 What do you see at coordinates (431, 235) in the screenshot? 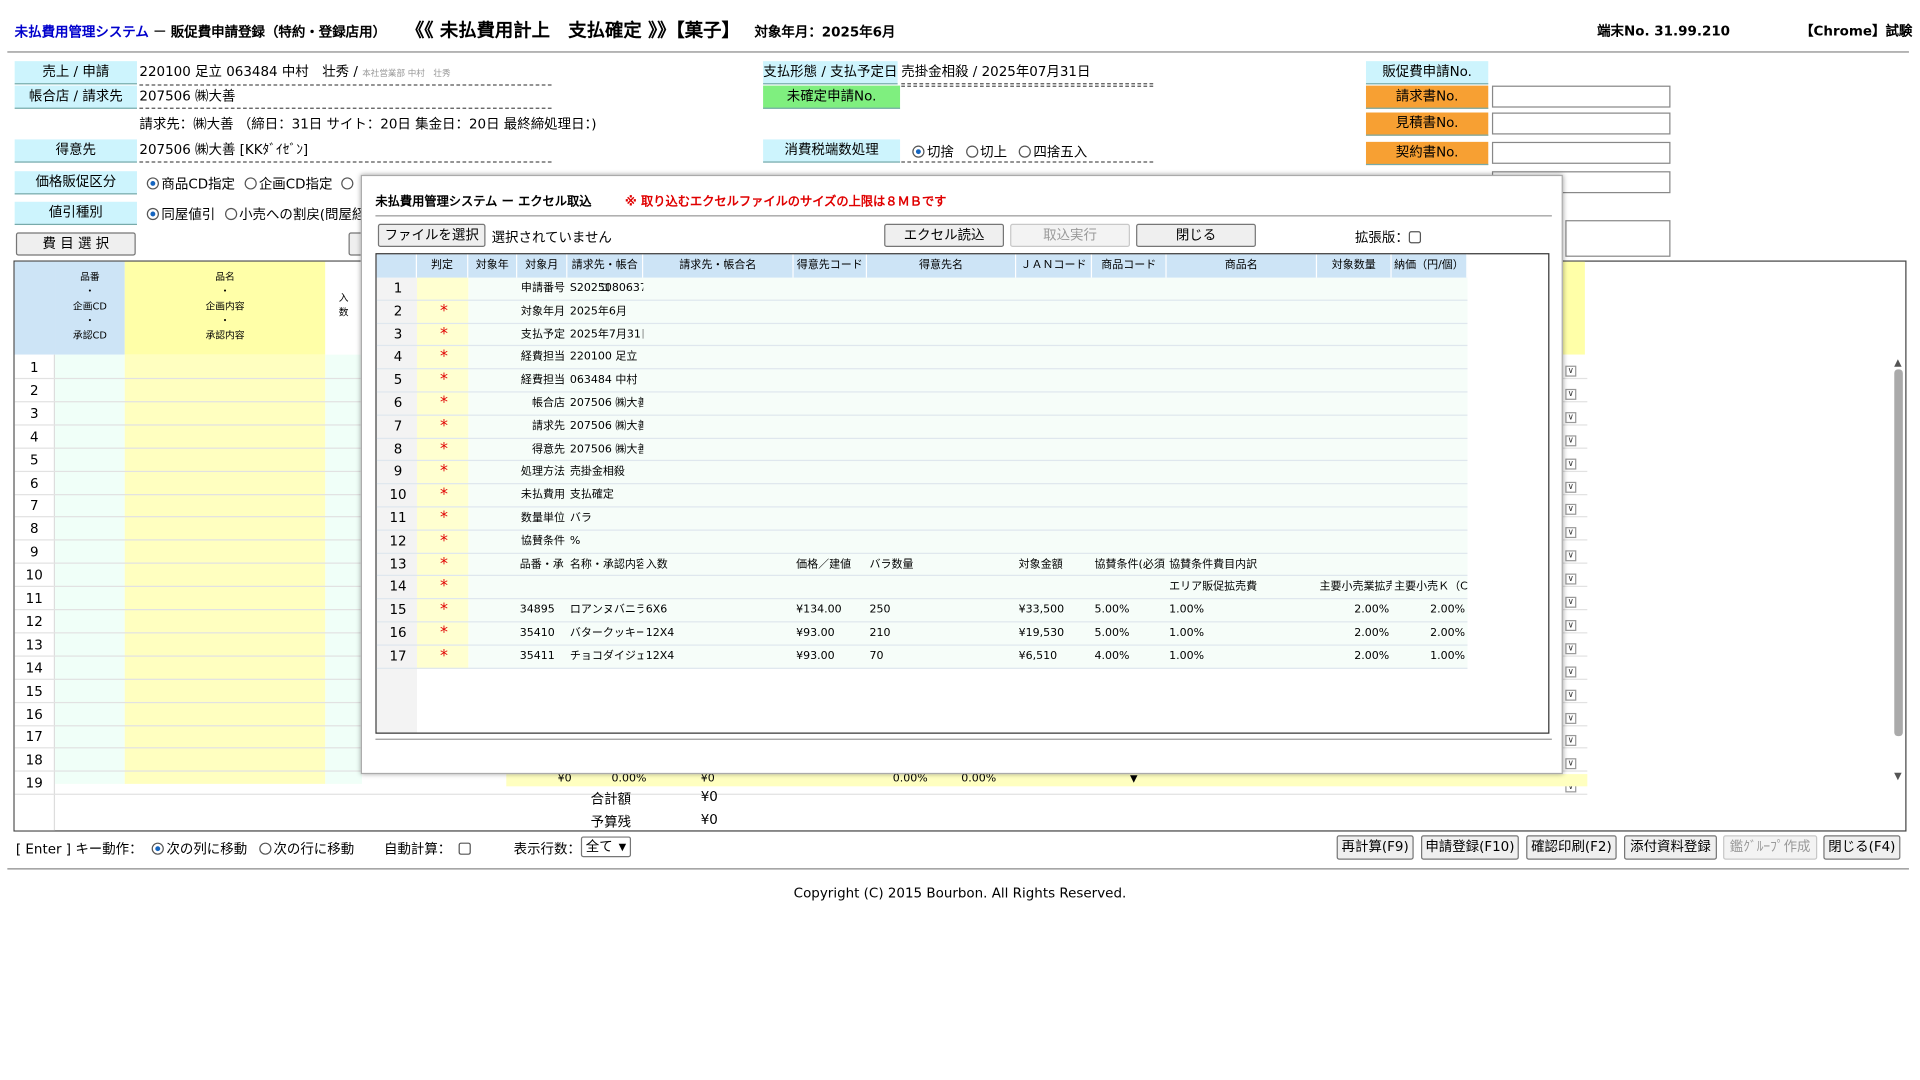
I see `file-select-button: ファイルを選択` at bounding box center [431, 235].